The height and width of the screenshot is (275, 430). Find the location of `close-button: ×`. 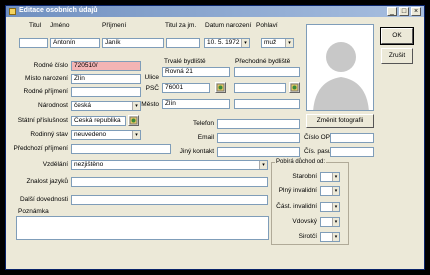

close-button: × is located at coordinates (416, 11).